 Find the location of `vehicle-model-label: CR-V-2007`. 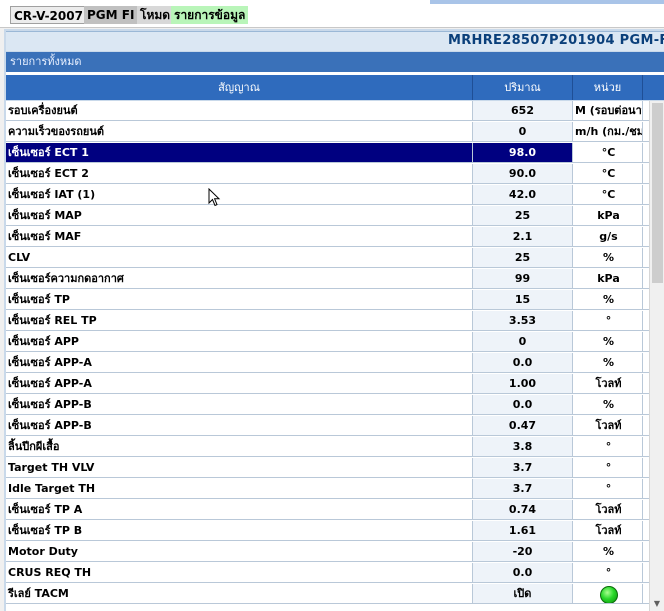

vehicle-model-label: CR-V-2007 is located at coordinates (48, 15).